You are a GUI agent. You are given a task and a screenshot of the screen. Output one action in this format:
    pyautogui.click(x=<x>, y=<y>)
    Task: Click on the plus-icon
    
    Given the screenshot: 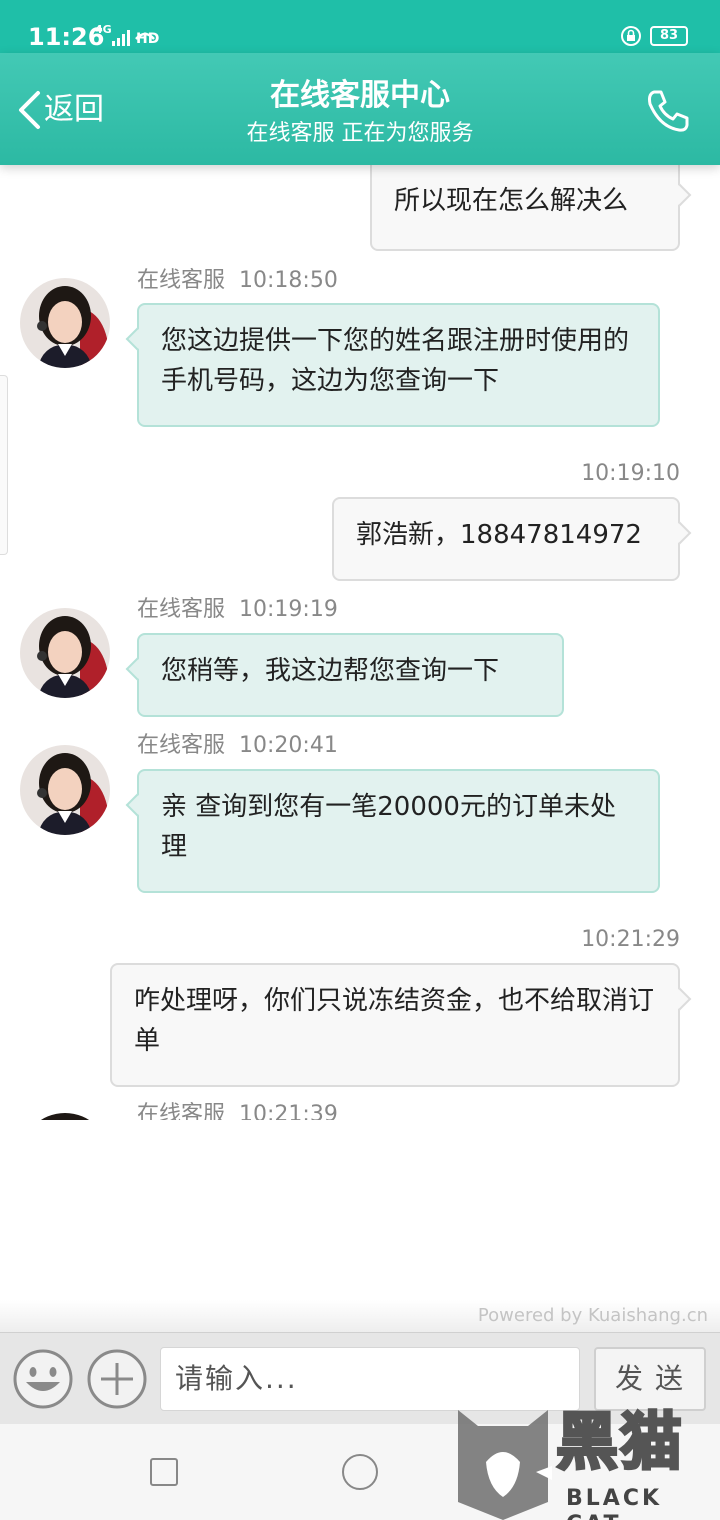 What is the action you would take?
    pyautogui.click(x=117, y=1379)
    